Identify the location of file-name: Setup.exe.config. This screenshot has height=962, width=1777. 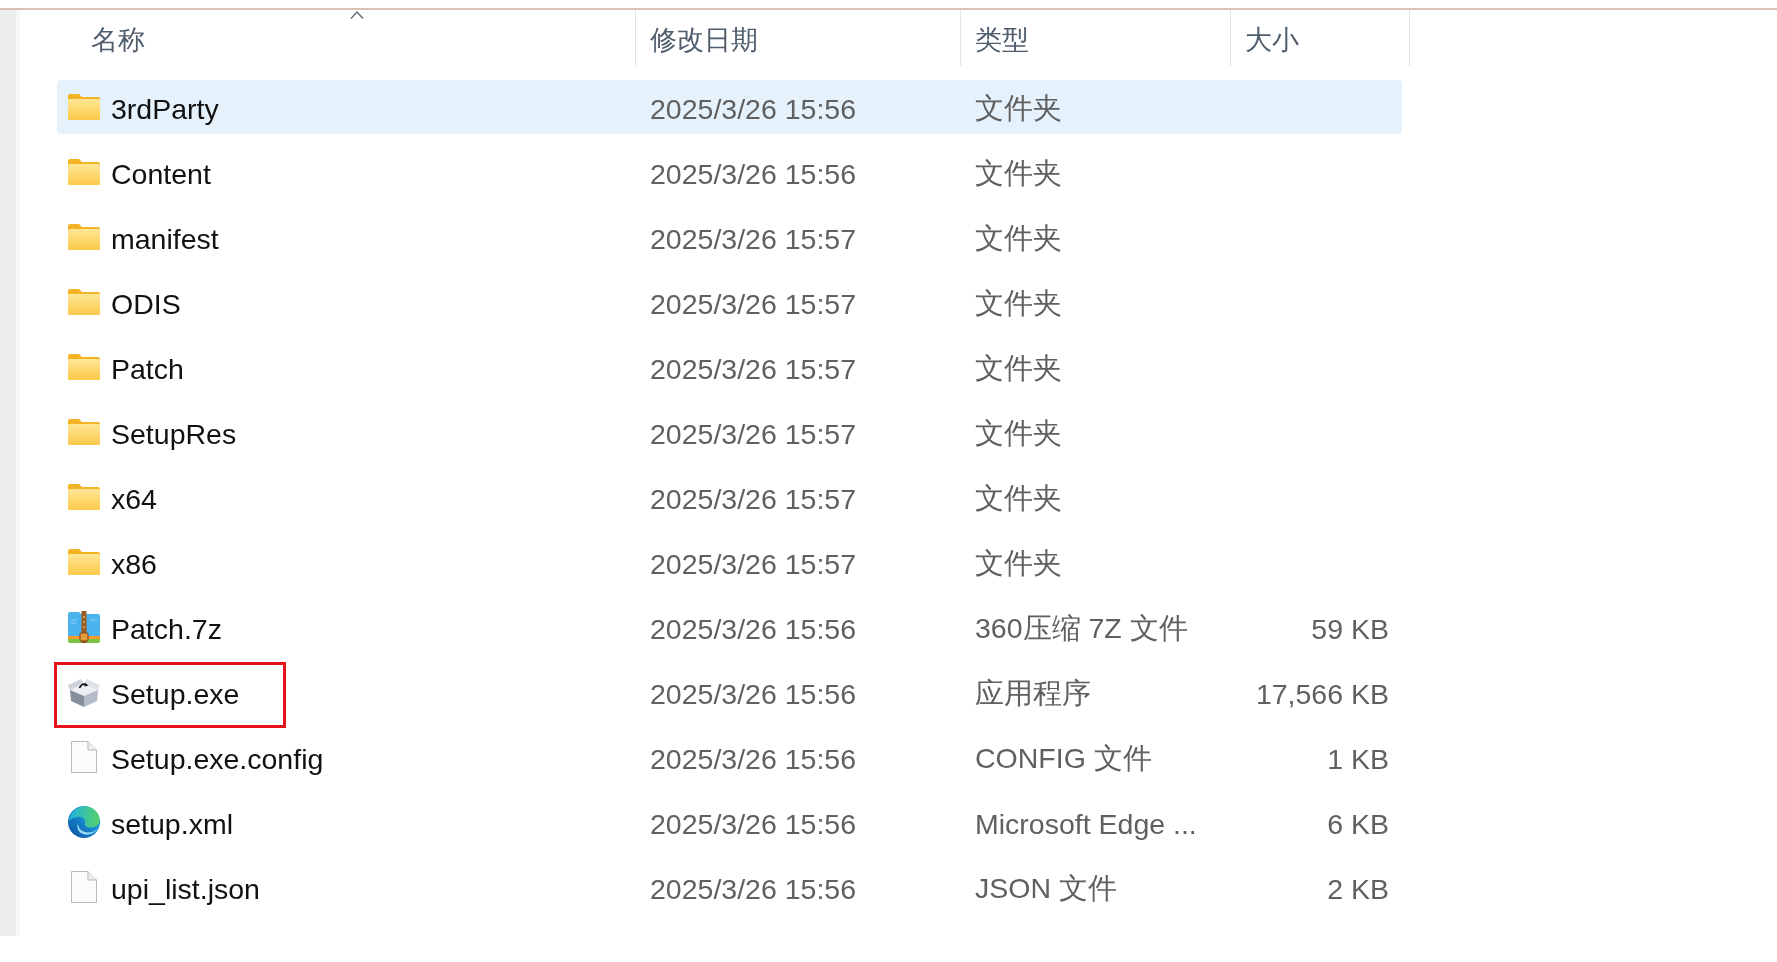
(217, 759).